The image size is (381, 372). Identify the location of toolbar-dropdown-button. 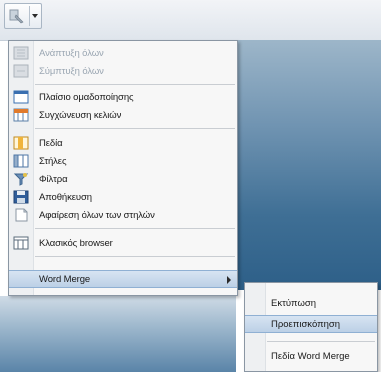
(23, 16).